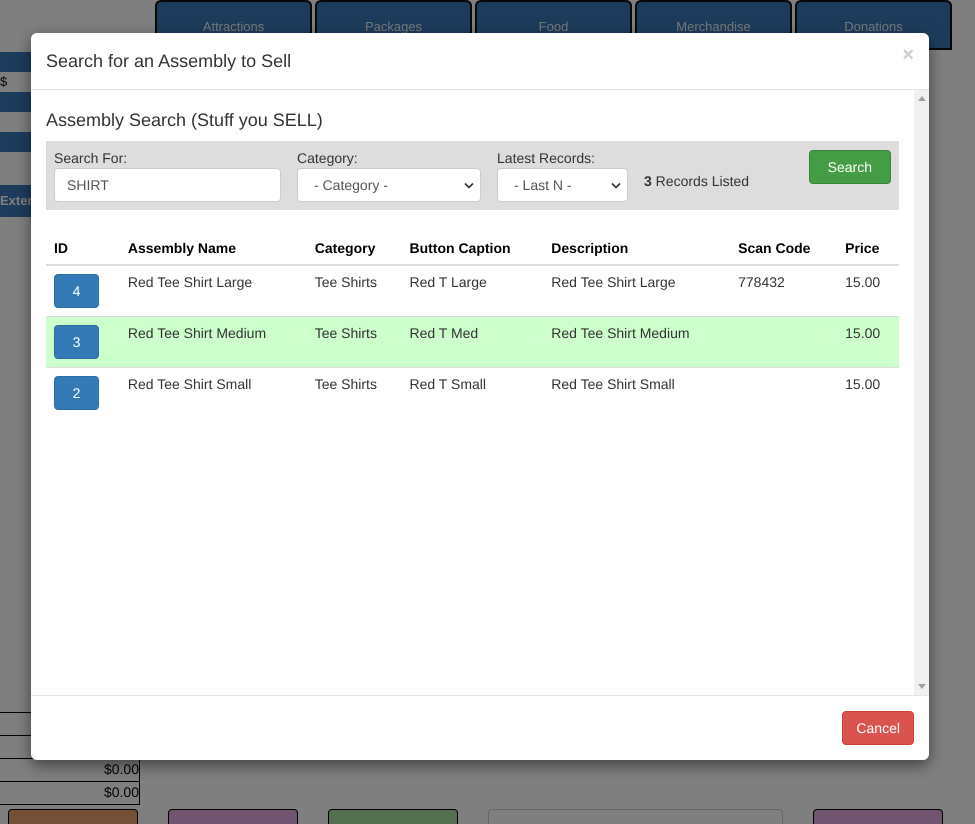  I want to click on modal-title: Search for an Assembly to Sell, so click(169, 61).